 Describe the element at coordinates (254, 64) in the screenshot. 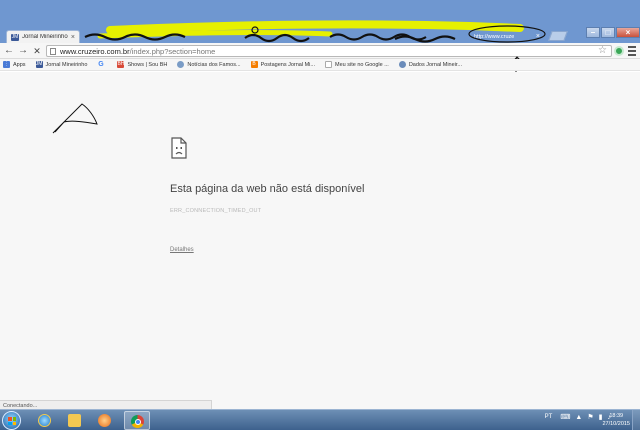

I see `blogger-icon: B` at that location.